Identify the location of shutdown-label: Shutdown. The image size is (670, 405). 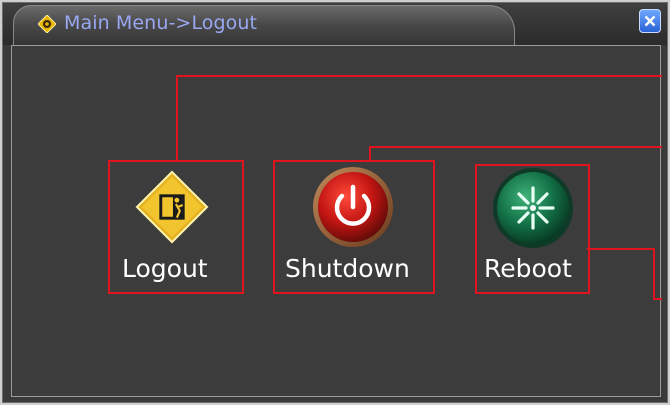
(347, 268).